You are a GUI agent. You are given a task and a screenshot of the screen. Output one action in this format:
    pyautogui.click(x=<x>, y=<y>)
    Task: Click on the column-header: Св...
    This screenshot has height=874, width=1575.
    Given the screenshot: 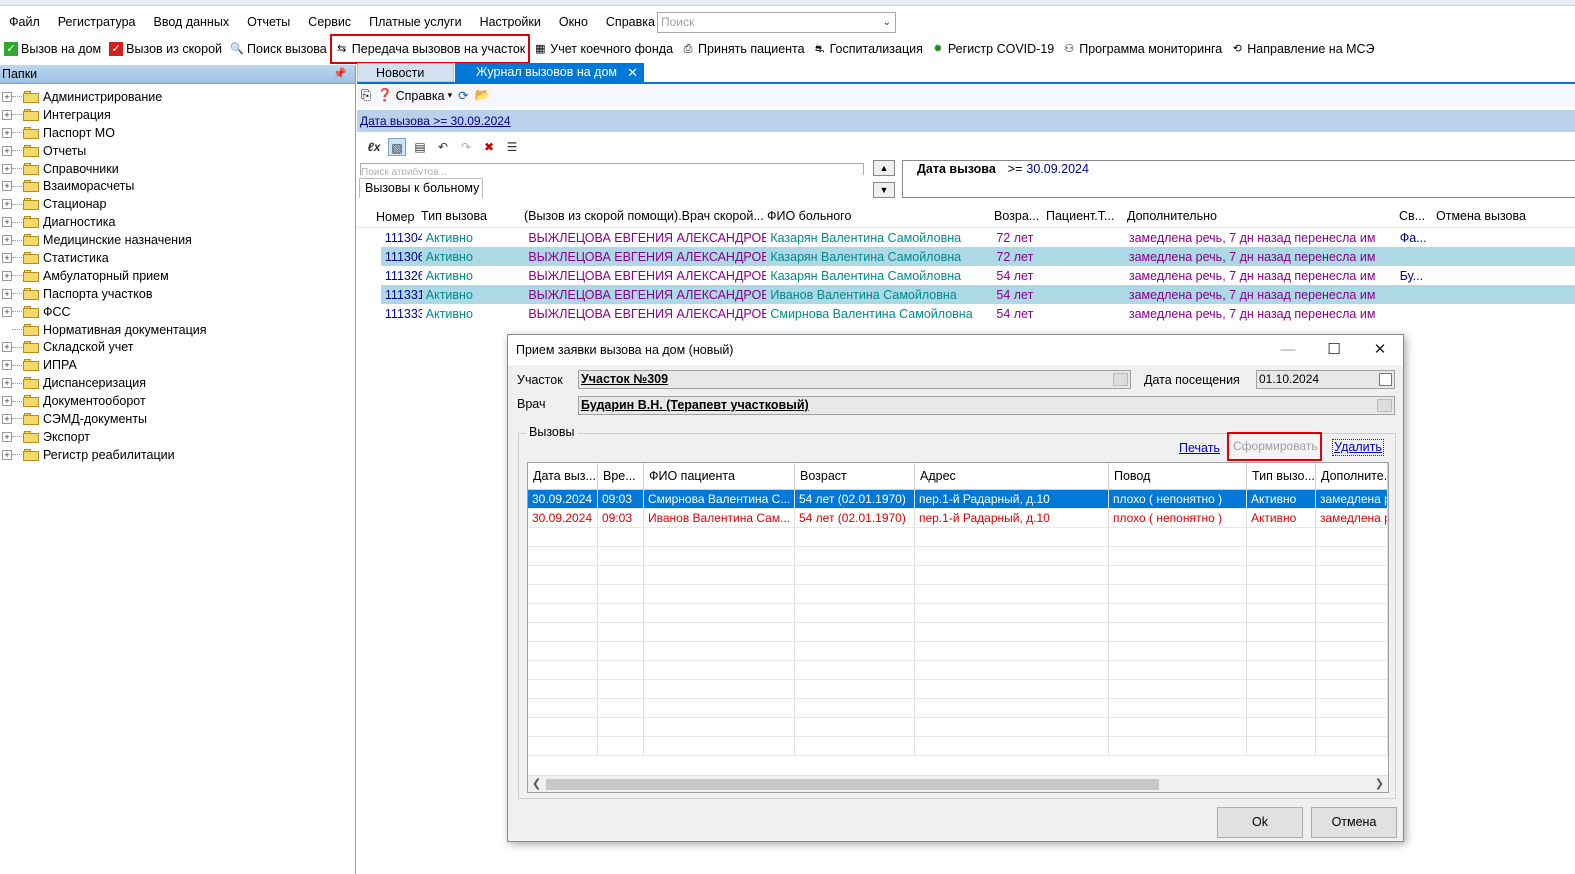 What is the action you would take?
    pyautogui.click(x=1413, y=216)
    